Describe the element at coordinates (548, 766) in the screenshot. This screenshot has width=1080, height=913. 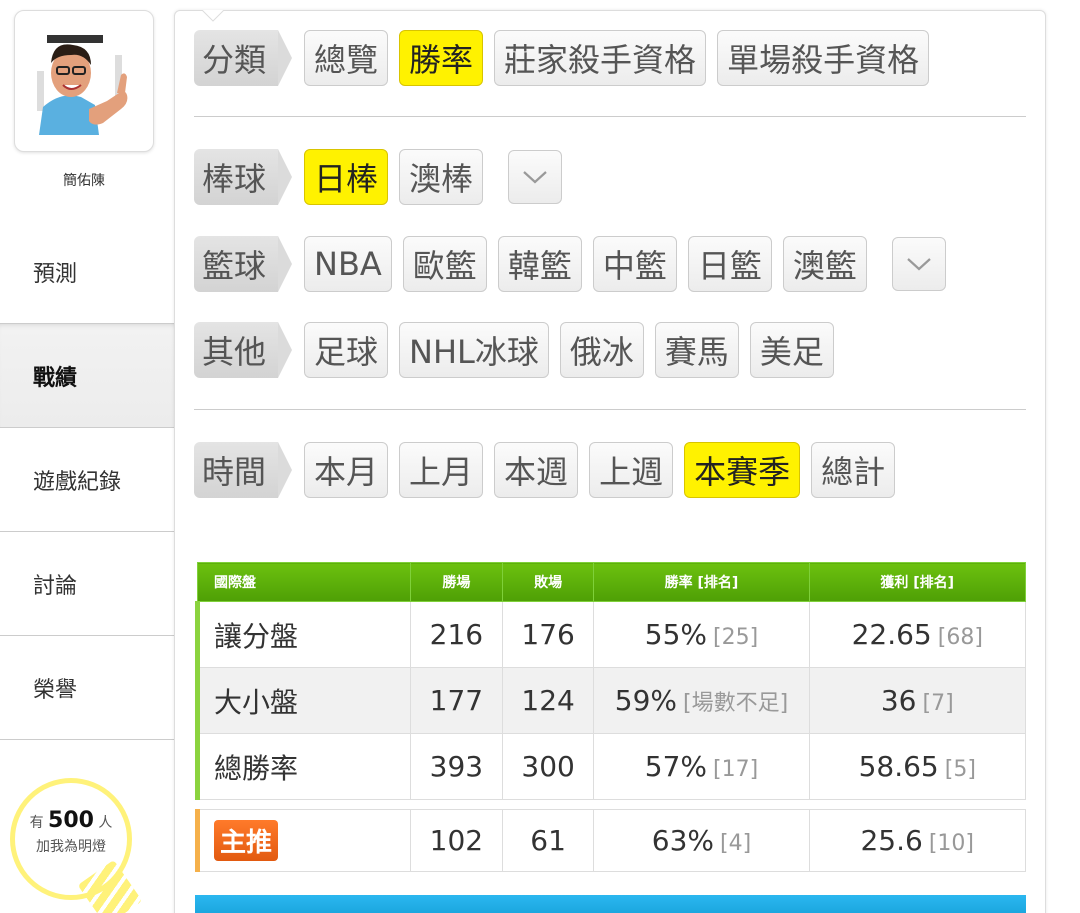
I see `row-losses: 300` at that location.